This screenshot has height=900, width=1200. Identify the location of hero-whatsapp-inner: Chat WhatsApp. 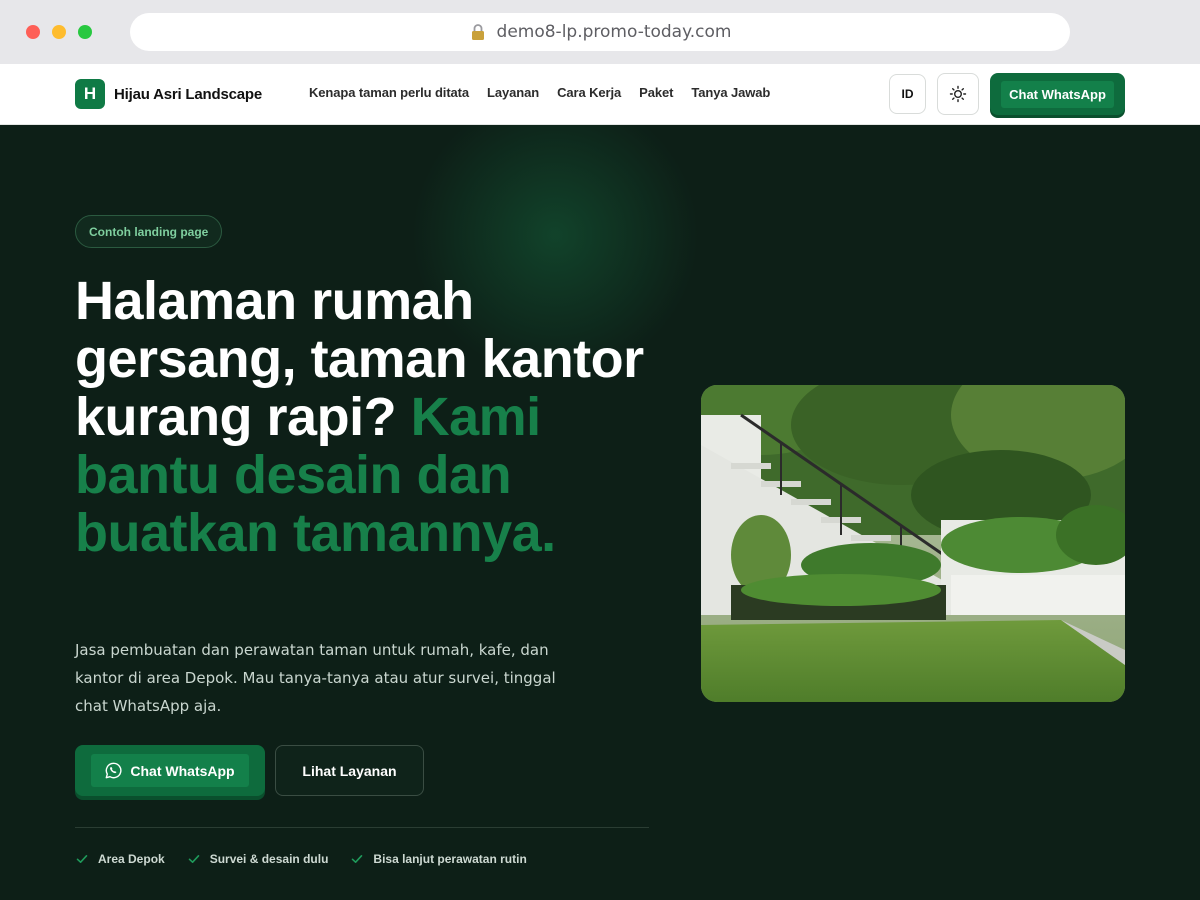
(170, 770).